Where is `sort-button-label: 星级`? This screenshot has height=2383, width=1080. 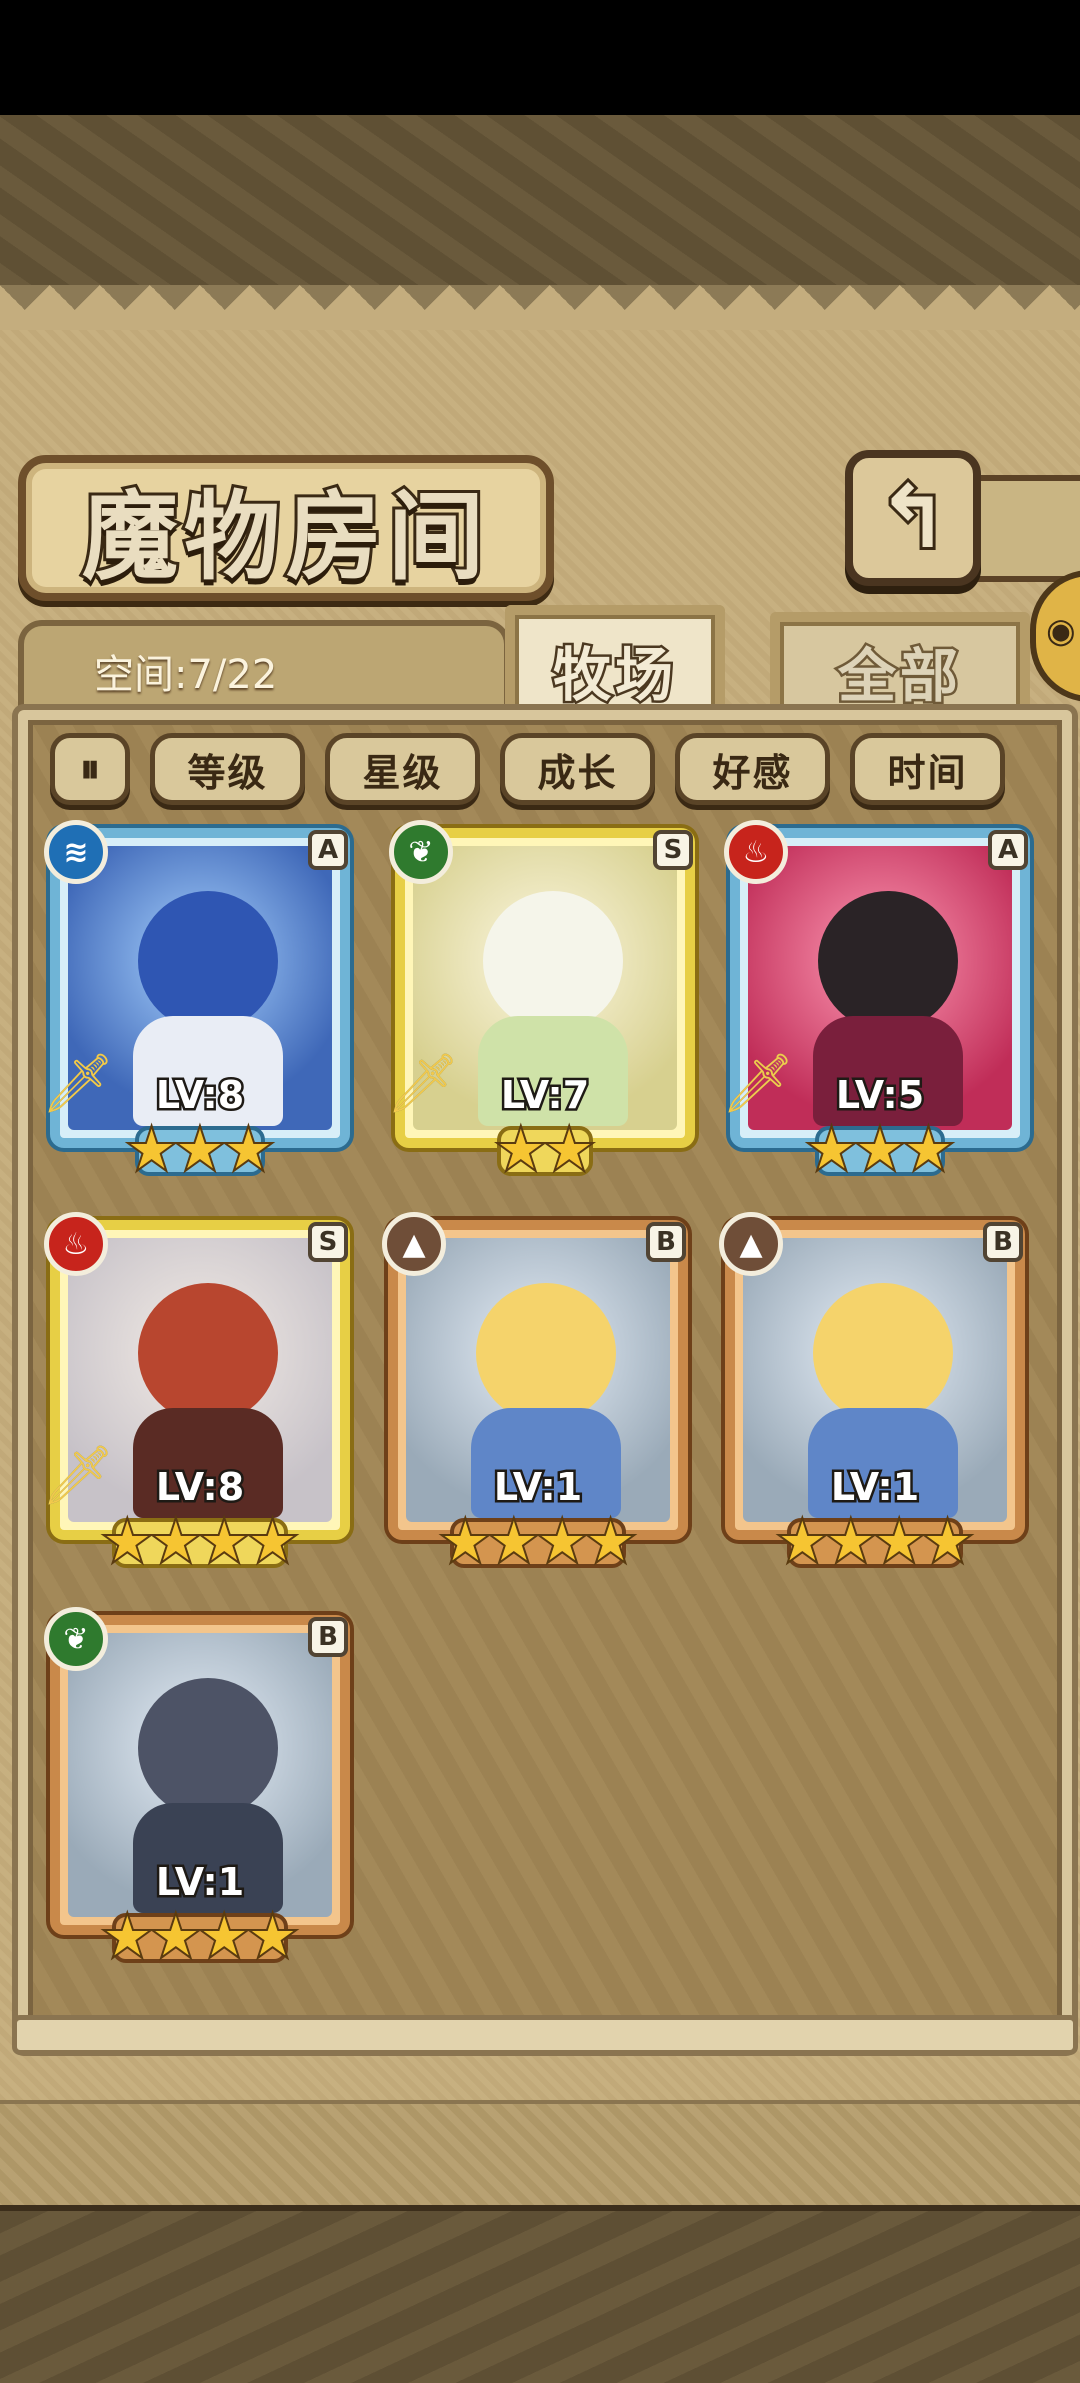 sort-button-label: 星级 is located at coordinates (402, 772).